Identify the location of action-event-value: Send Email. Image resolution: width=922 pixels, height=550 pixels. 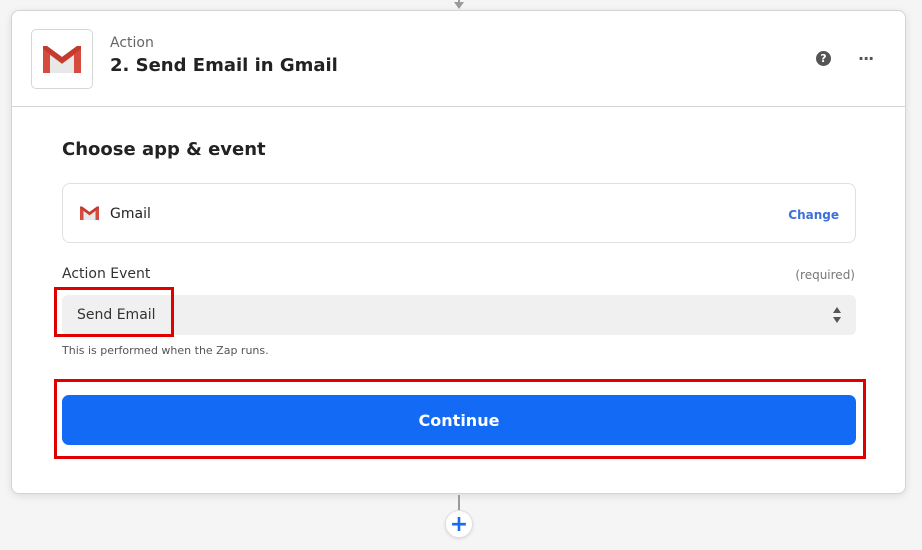
(116, 315).